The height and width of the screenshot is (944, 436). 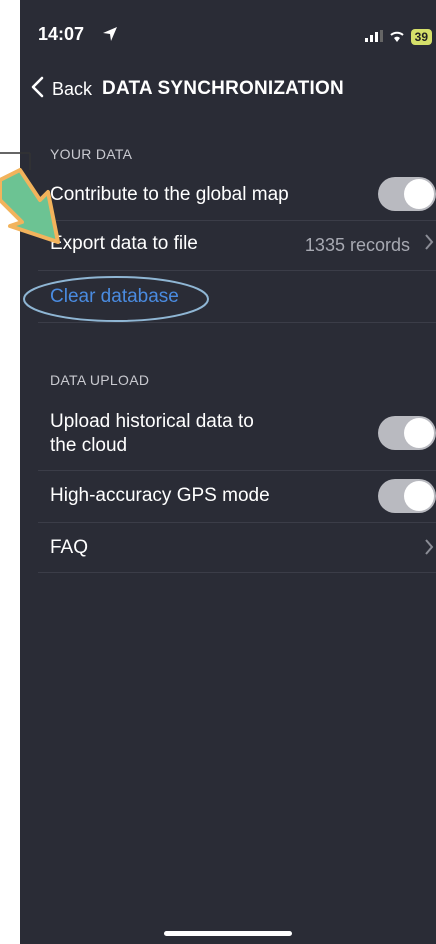 What do you see at coordinates (237, 547) in the screenshot?
I see `row-faq: FAQ` at bounding box center [237, 547].